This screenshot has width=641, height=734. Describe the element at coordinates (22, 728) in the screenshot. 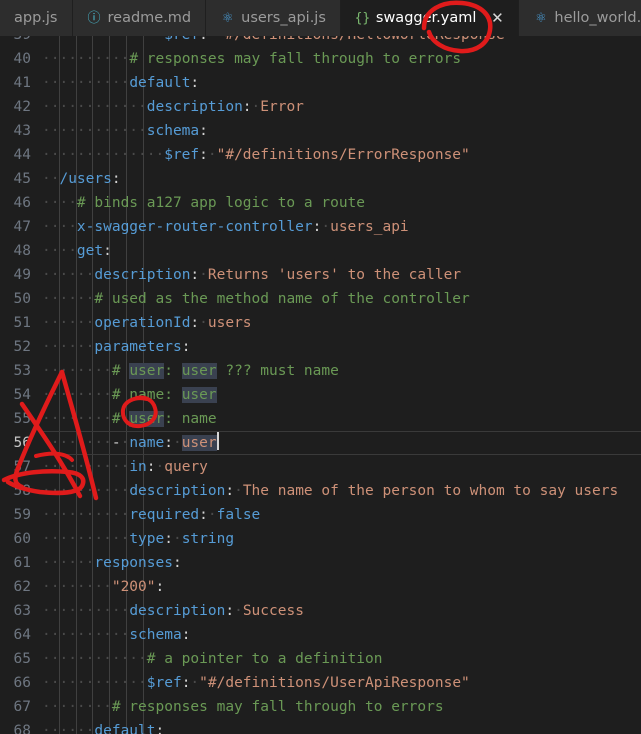

I see `line-number: 68` at that location.